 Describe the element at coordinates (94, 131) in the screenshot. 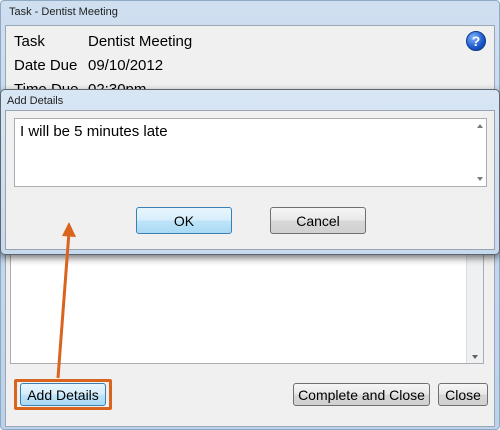

I see `details-text: I will be 5 minutes late` at that location.